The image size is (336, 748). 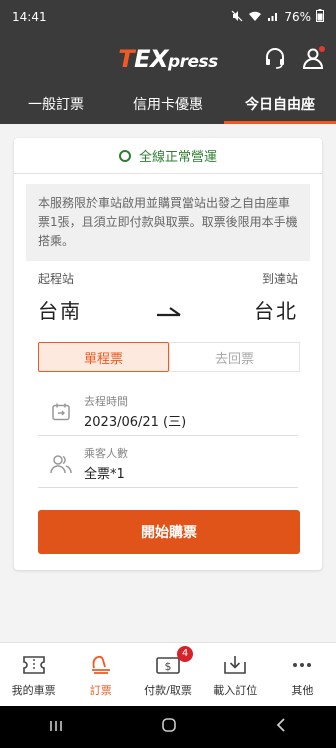 What do you see at coordinates (106, 401) in the screenshot?
I see `date-label: 去程時間` at bounding box center [106, 401].